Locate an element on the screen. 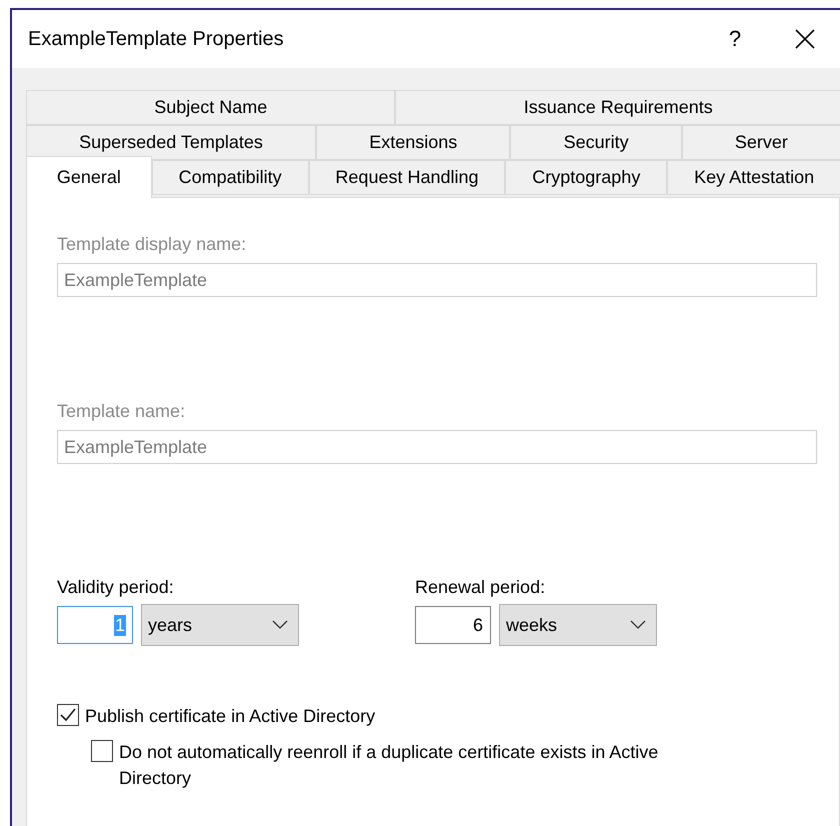  checkbox-row: Publish certificate in Active Directory is located at coordinates (437, 716).